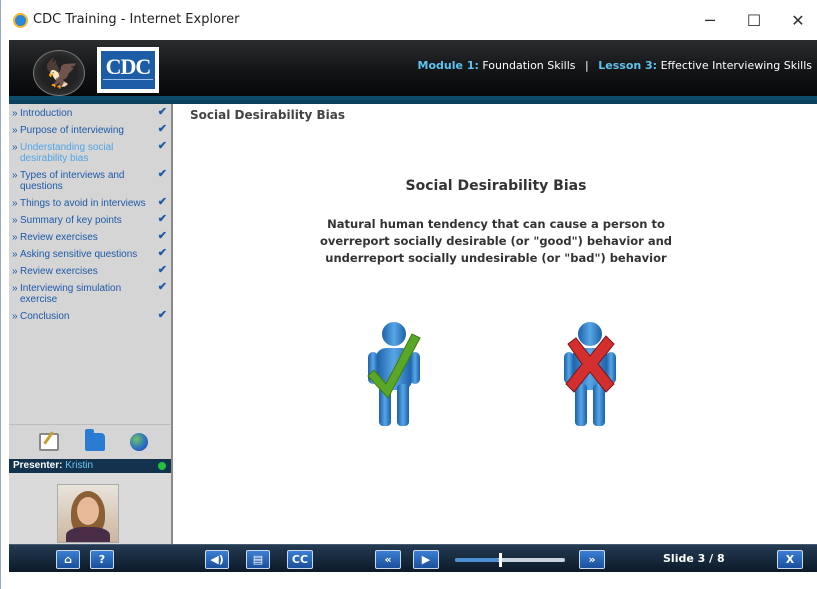 The image size is (817, 589). I want to click on slide-title: Social Desirability Bias, so click(496, 186).